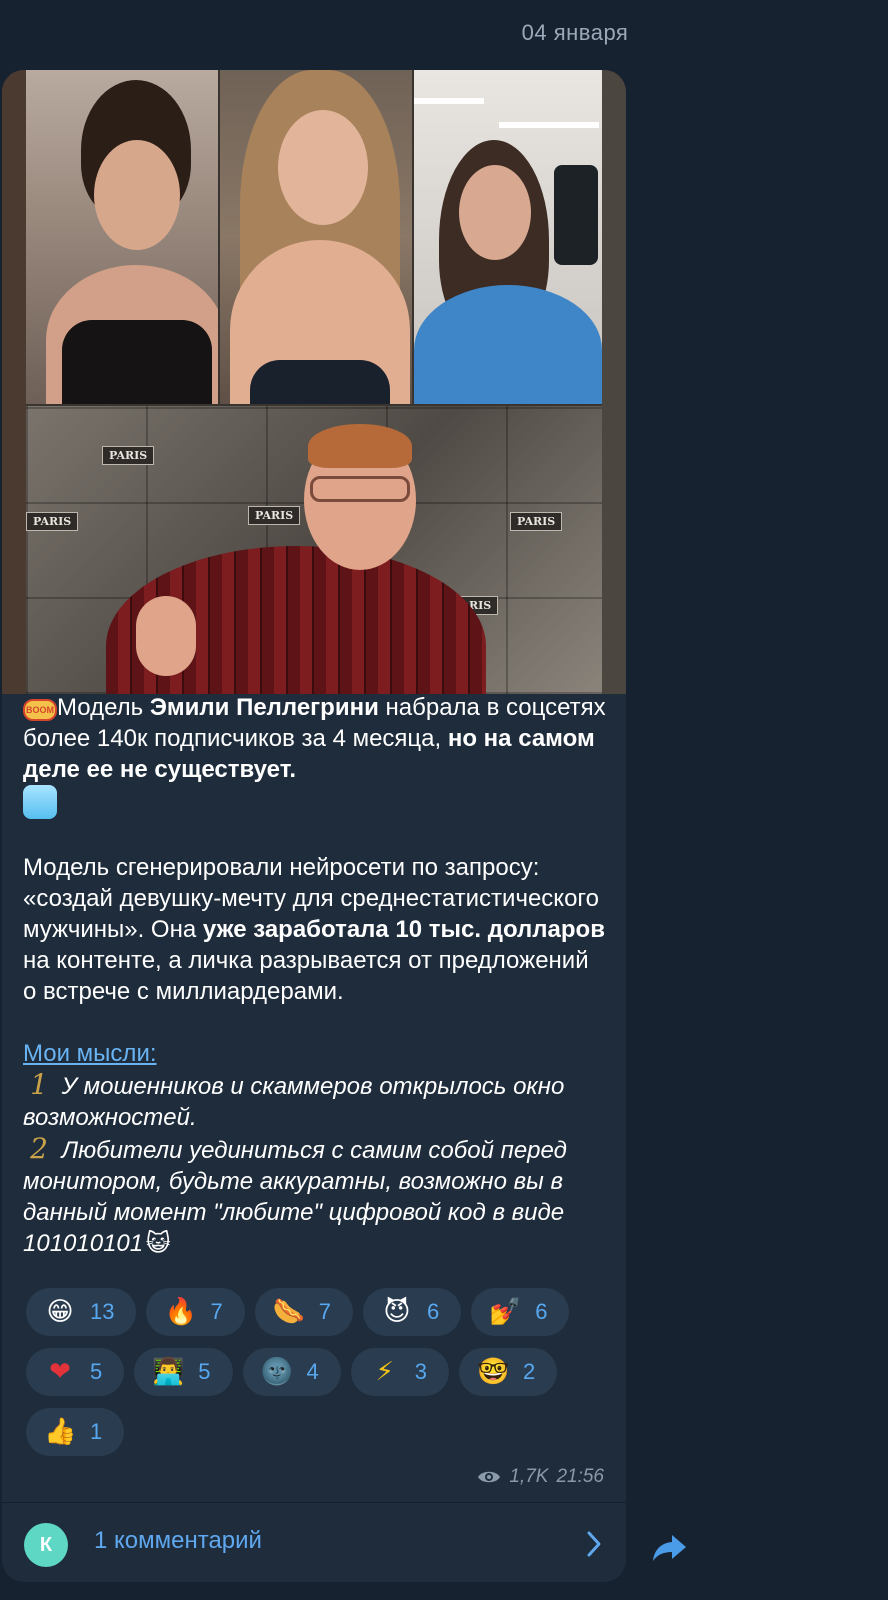 The width and height of the screenshot is (888, 1600). I want to click on reaction-new-moon-face: 🌚 4, so click(291, 1372).